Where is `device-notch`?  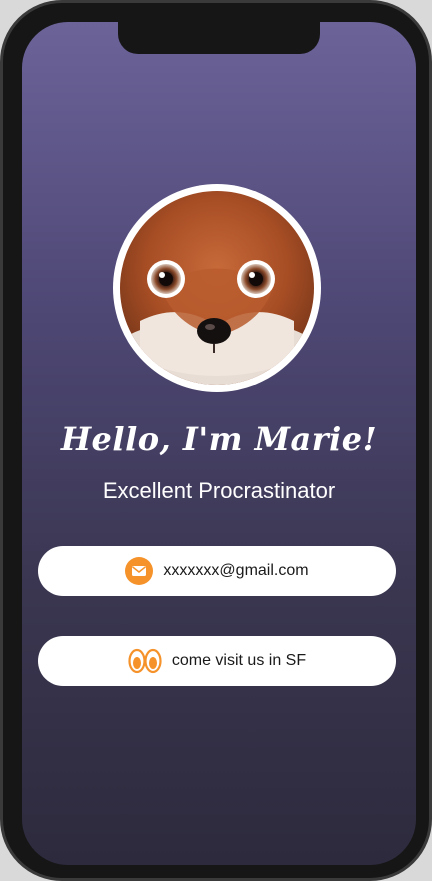
device-notch is located at coordinates (219, 38).